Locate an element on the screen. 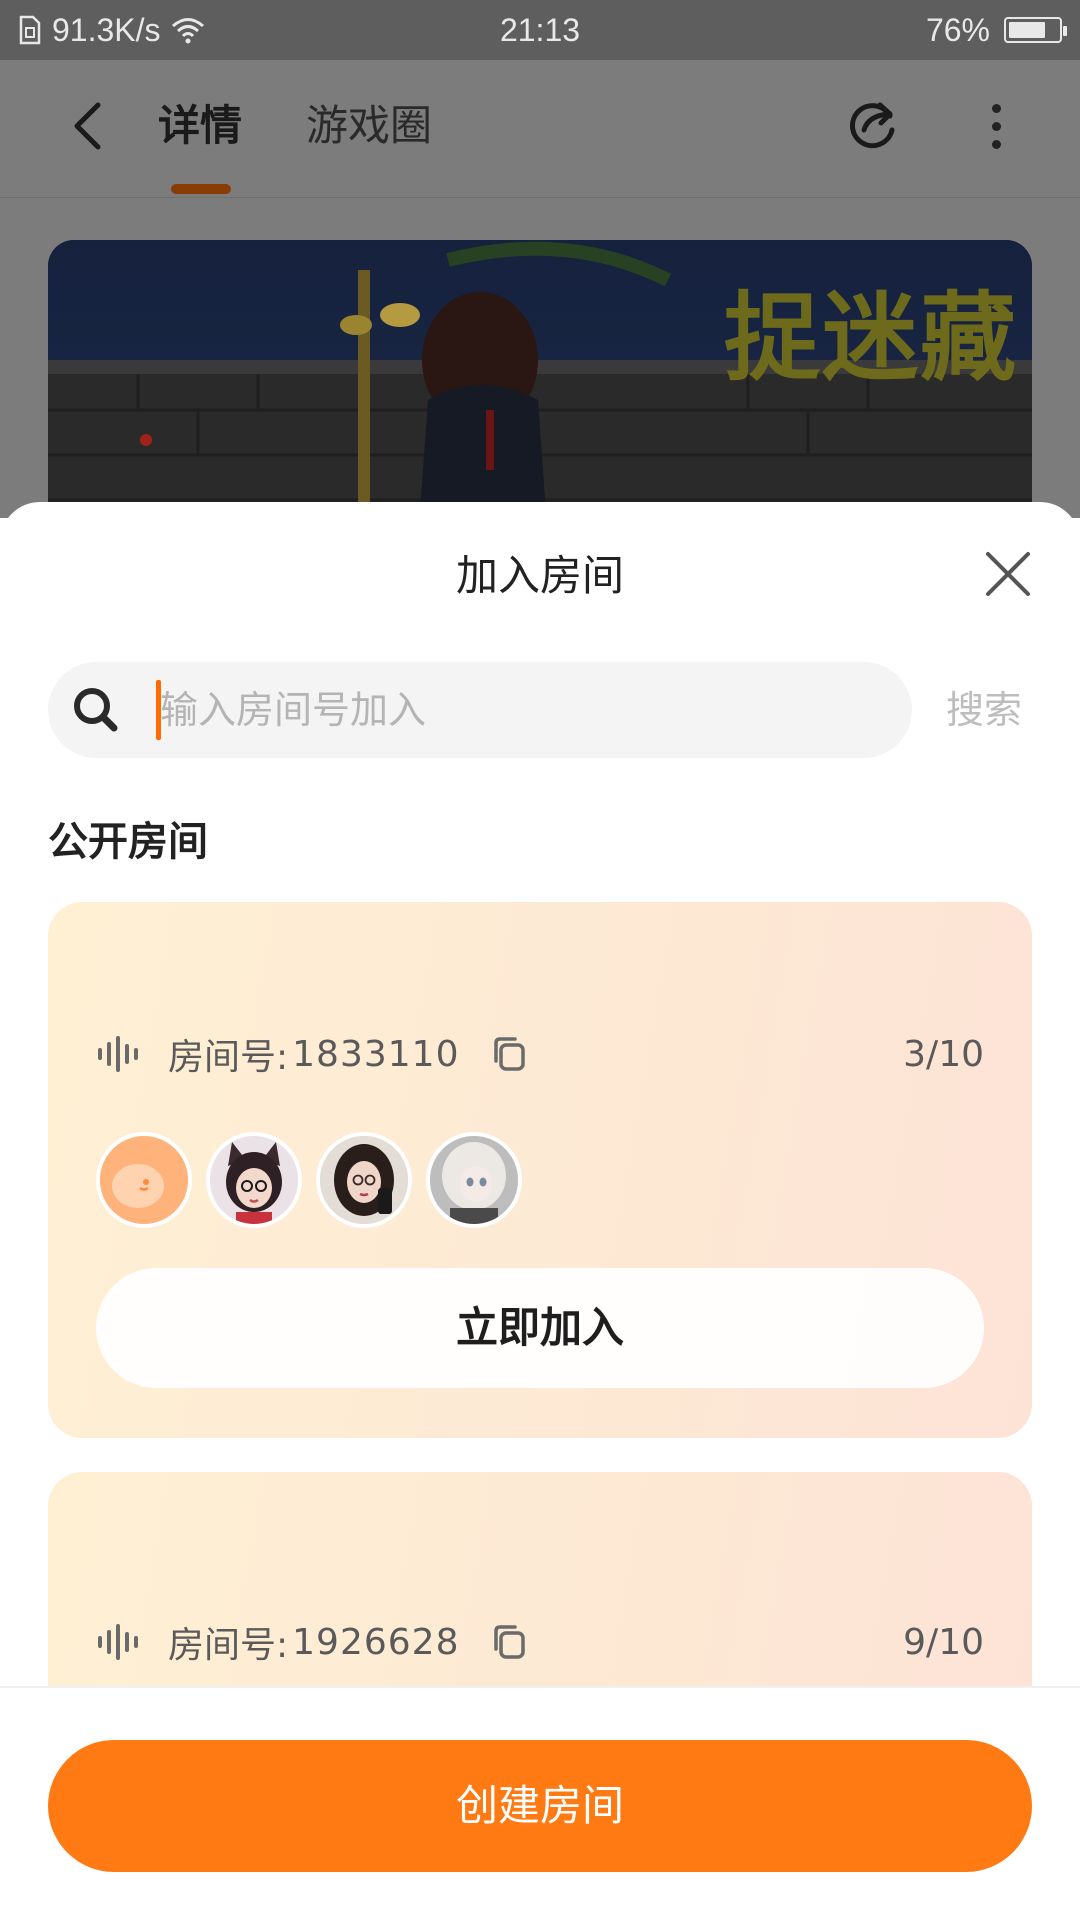 This screenshot has width=1080, height=1920. share-button is located at coordinates (874, 126).